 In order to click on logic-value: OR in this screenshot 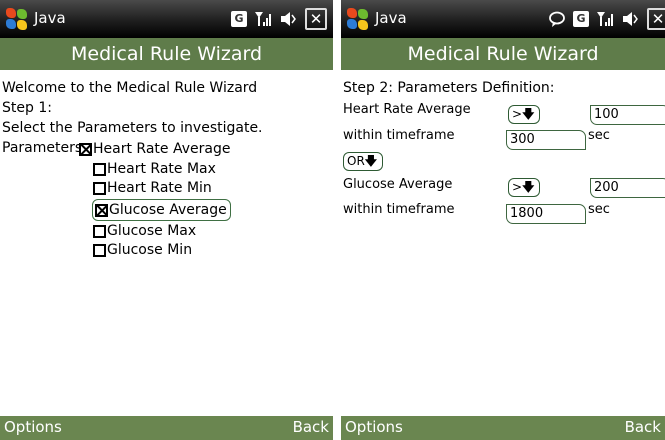, I will do `click(356, 161)`.